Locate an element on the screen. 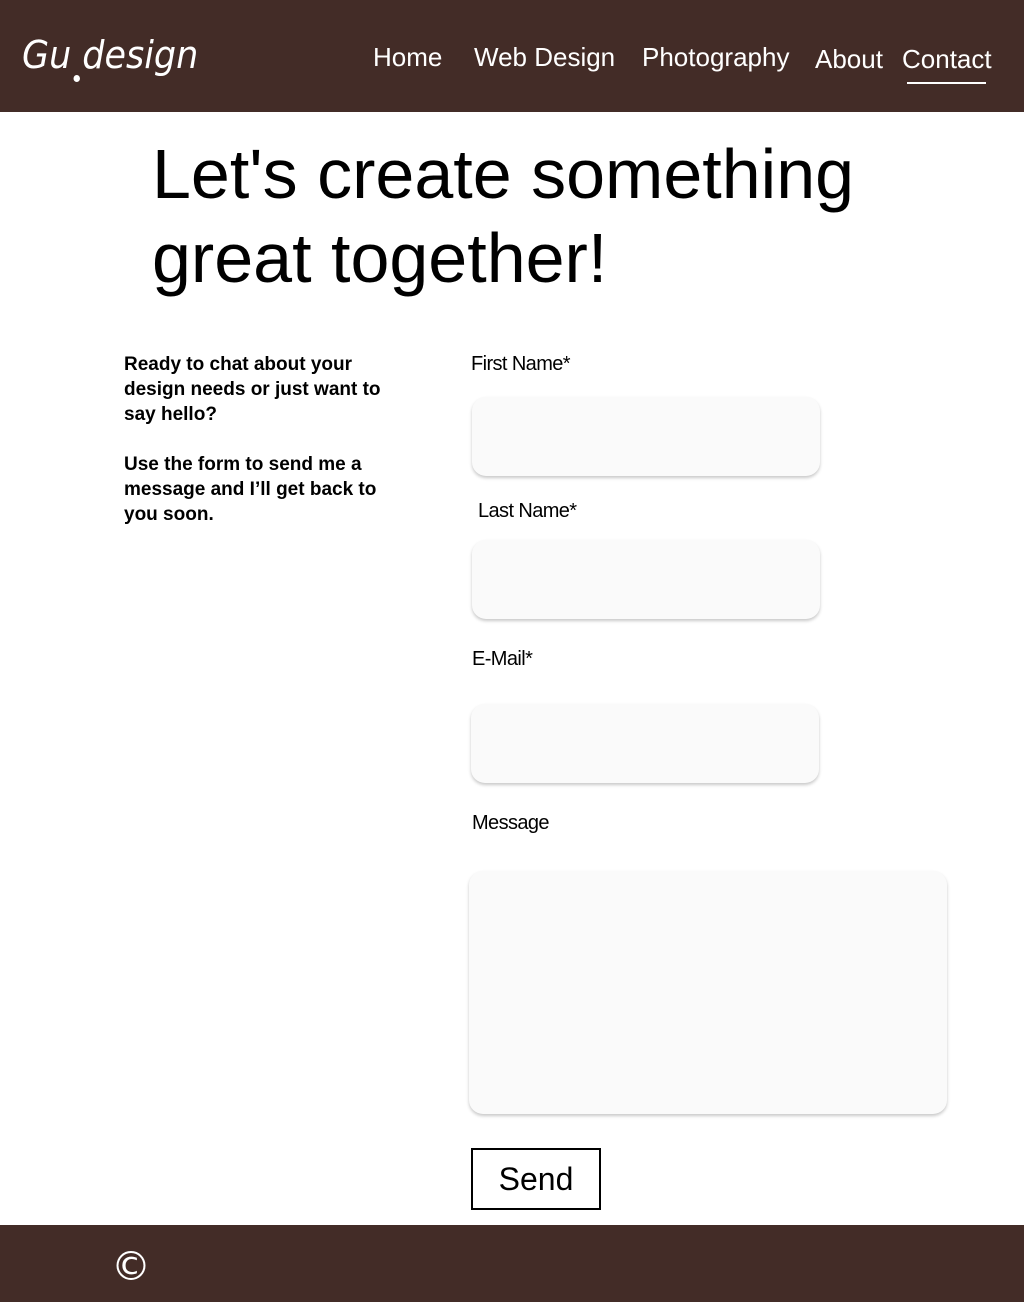  message-label: Message is located at coordinates (511, 823).